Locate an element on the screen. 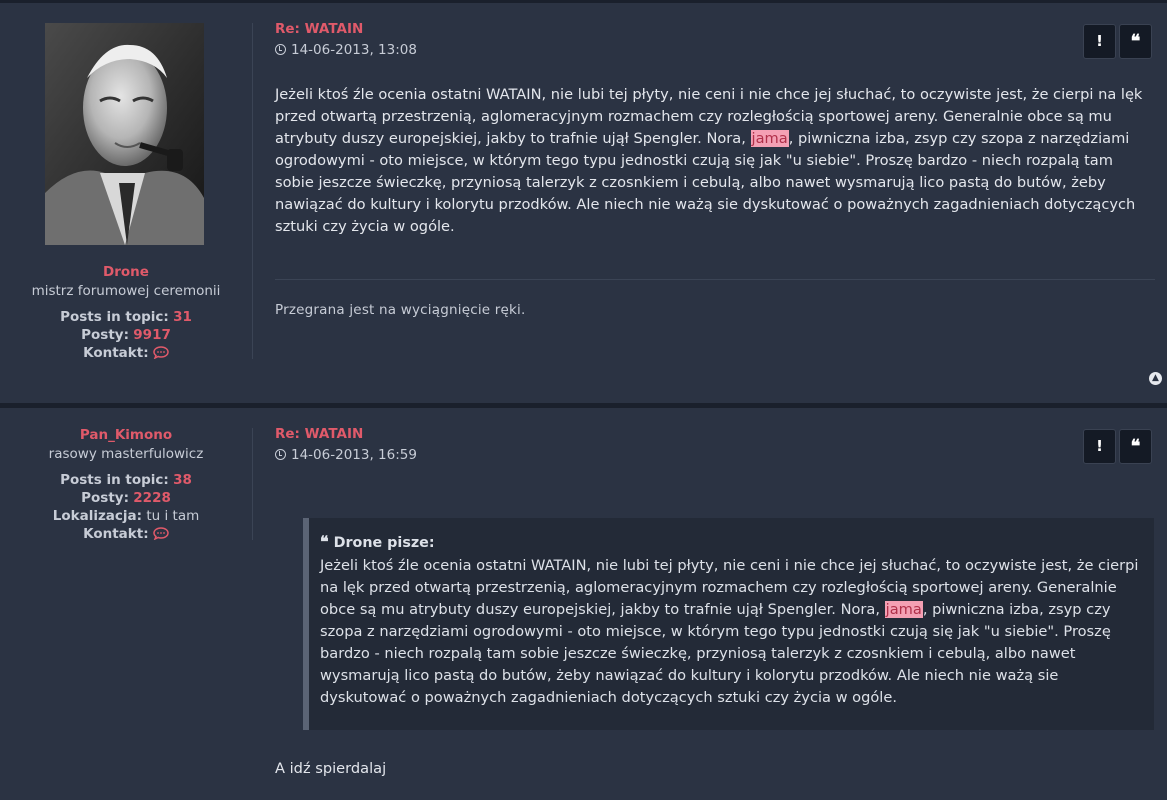 The height and width of the screenshot is (800, 1167). avatar-image is located at coordinates (124, 134).